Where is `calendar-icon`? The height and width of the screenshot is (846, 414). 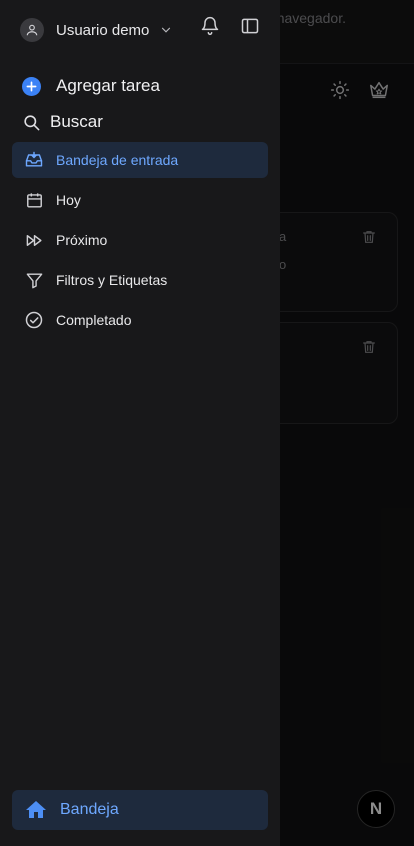
calendar-icon is located at coordinates (34, 200).